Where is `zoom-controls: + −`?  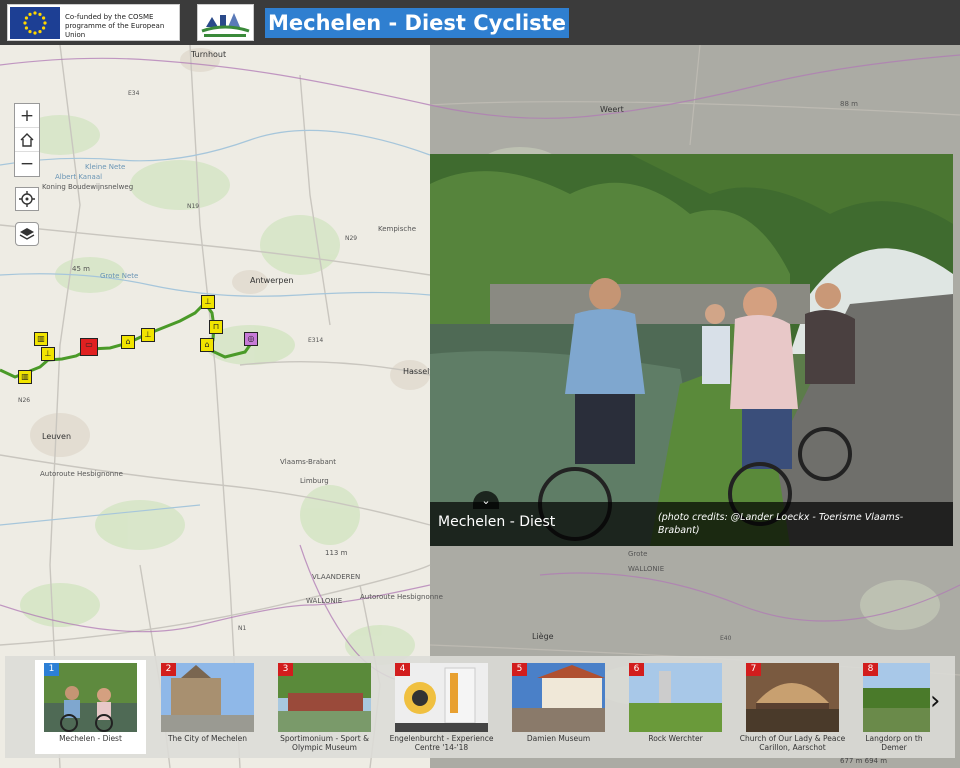
zoom-controls: + − is located at coordinates (27, 140).